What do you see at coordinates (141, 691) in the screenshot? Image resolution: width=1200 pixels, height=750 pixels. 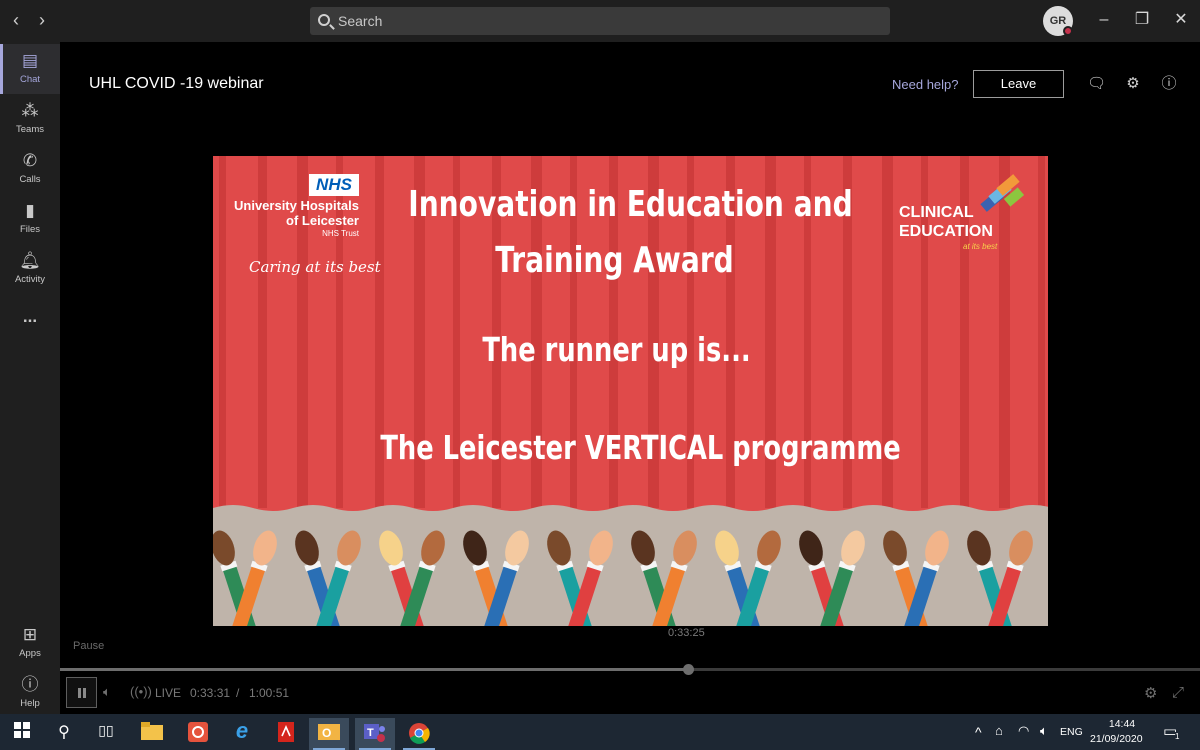 I see `live-broadcast-icon: ((•))` at bounding box center [141, 691].